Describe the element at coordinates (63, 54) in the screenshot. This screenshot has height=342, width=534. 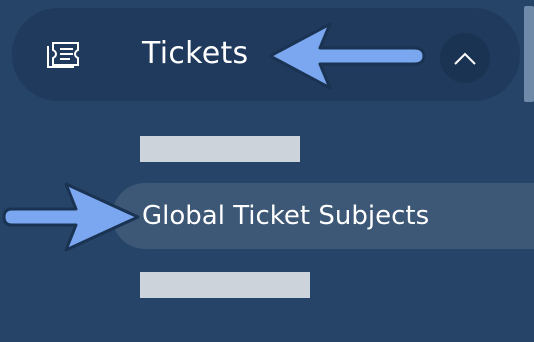
I see `ticket-icon` at that location.